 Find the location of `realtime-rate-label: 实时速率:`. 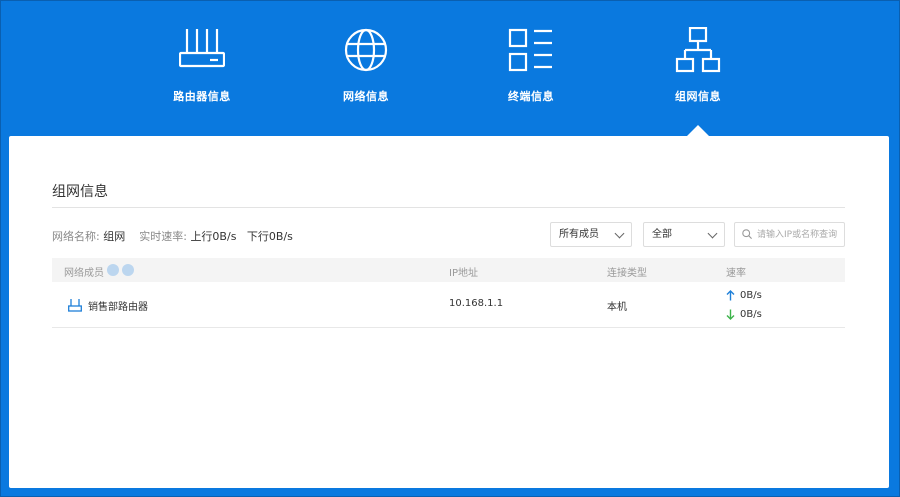

realtime-rate-label: 实时速率: is located at coordinates (163, 236).